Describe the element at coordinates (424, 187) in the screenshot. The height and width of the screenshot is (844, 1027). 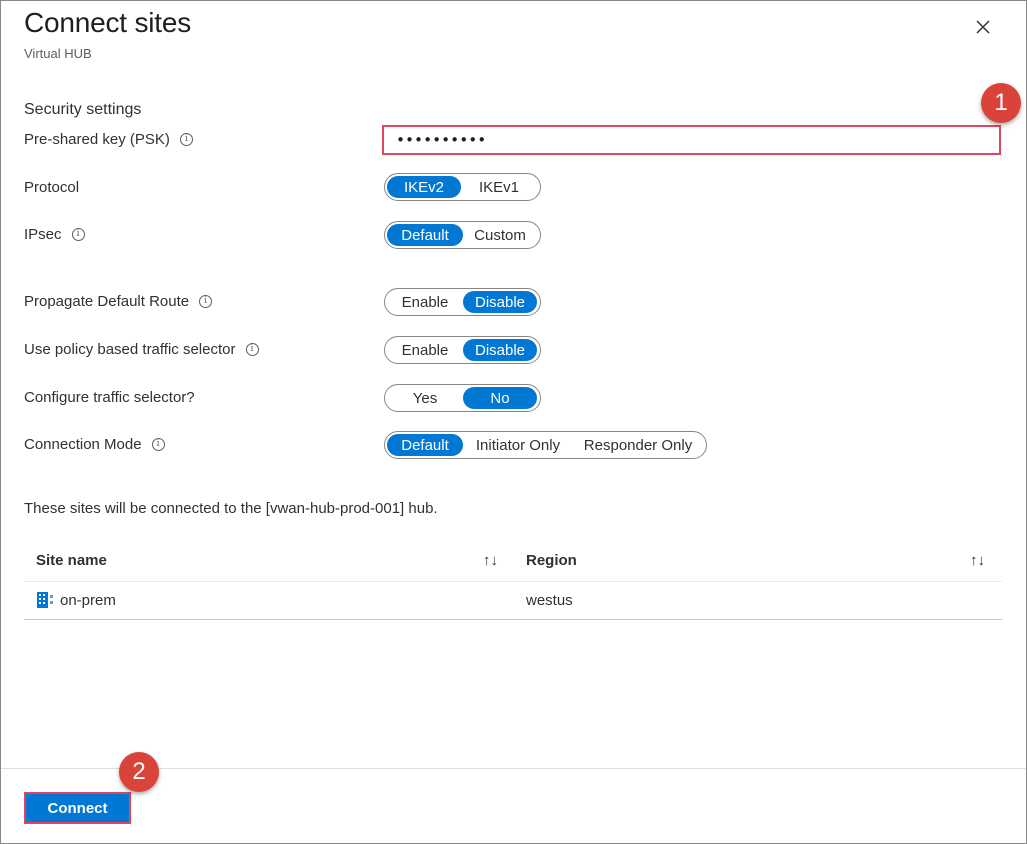
I see `protocol-option-ikev2: IKEv2` at that location.